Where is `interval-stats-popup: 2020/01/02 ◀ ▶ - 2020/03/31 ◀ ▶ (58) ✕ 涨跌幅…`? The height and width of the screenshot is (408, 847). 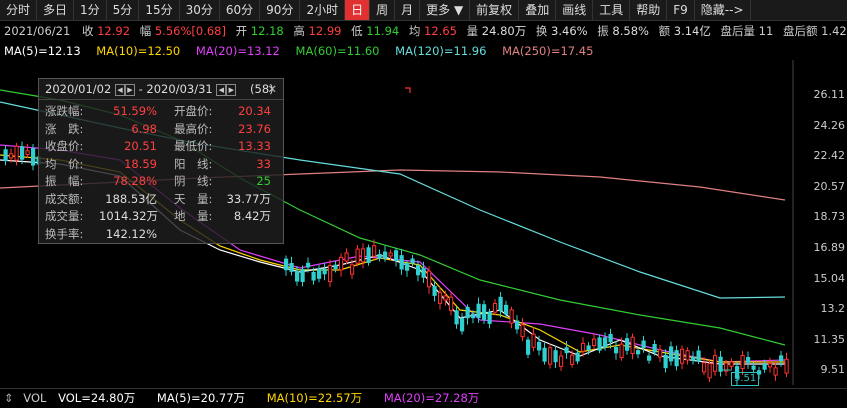 interval-stats-popup: 2020/01/02 ◀ ▶ - 2020/03/31 ◀ ▶ (58) ✕ 涨跌幅… is located at coordinates (161, 161).